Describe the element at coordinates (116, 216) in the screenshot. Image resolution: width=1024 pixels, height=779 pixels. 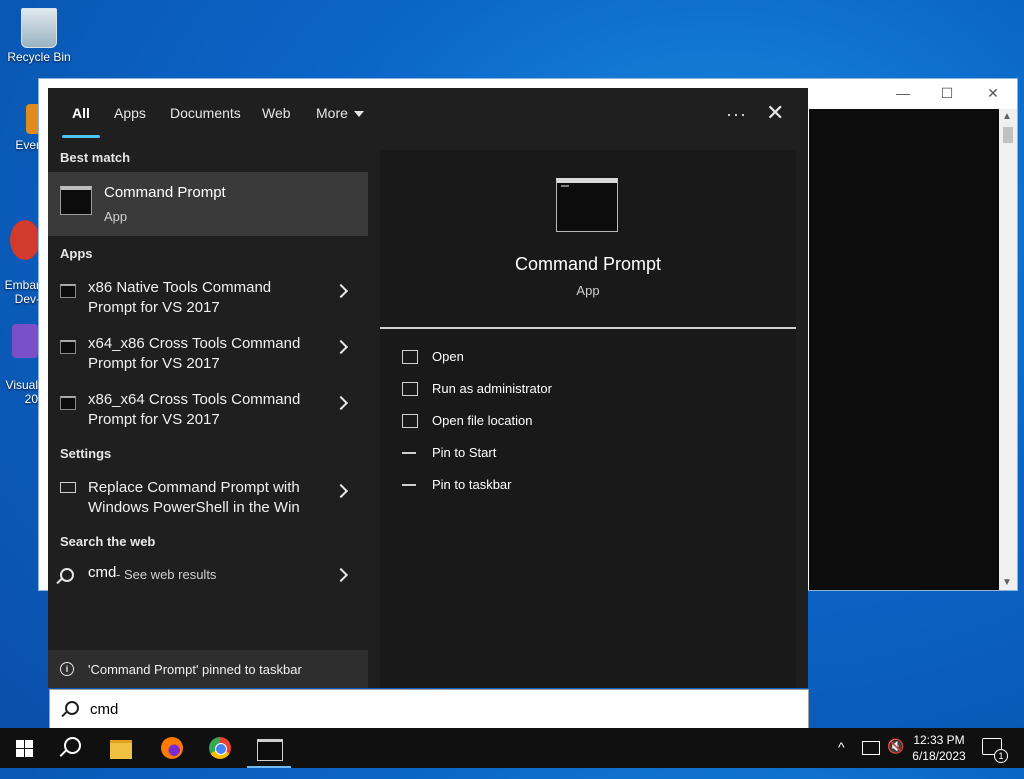
I see `best-match-subtitle: App` at that location.